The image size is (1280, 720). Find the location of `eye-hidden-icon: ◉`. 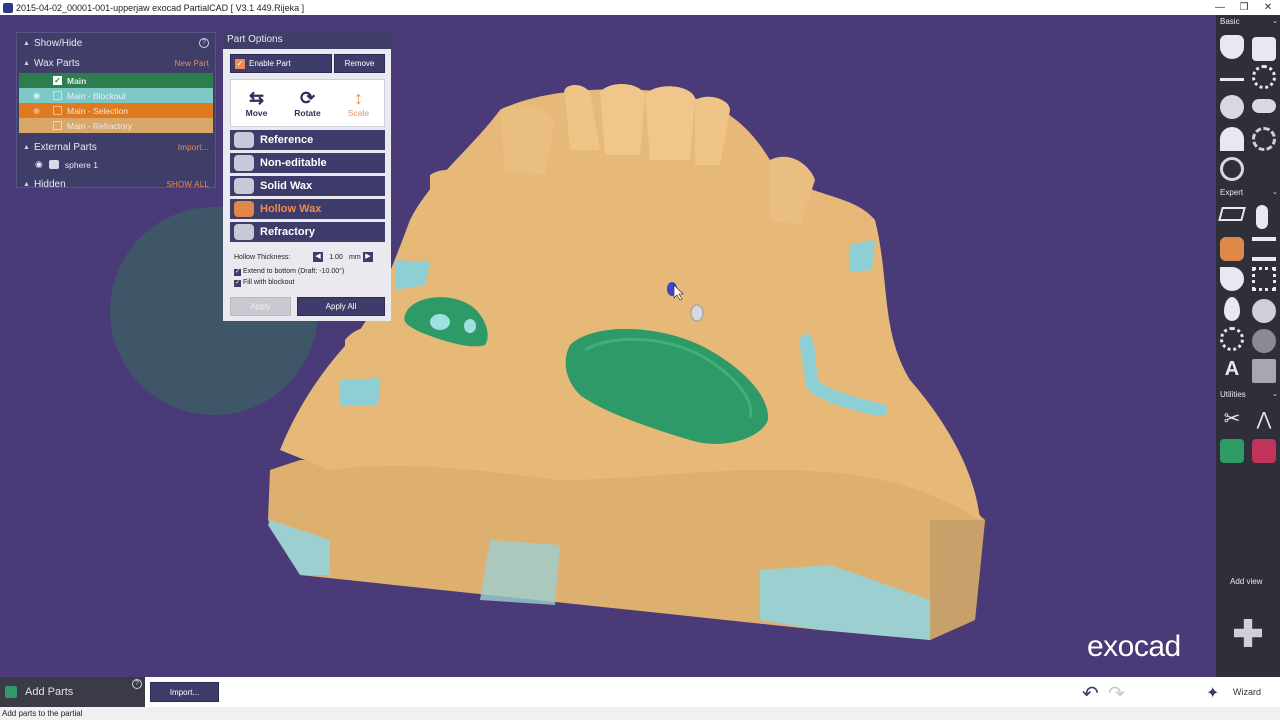

eye-hidden-icon: ◉ is located at coordinates (39, 110).